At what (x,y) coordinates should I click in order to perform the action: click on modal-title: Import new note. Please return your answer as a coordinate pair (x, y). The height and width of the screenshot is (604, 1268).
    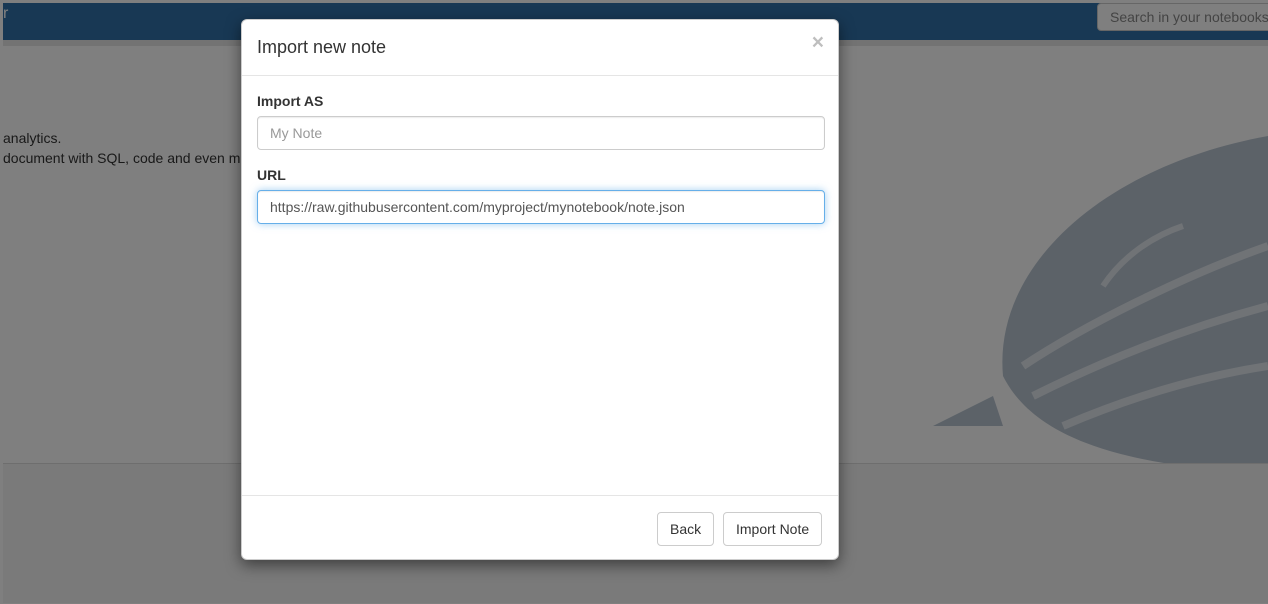
    Looking at the image, I should click on (322, 47).